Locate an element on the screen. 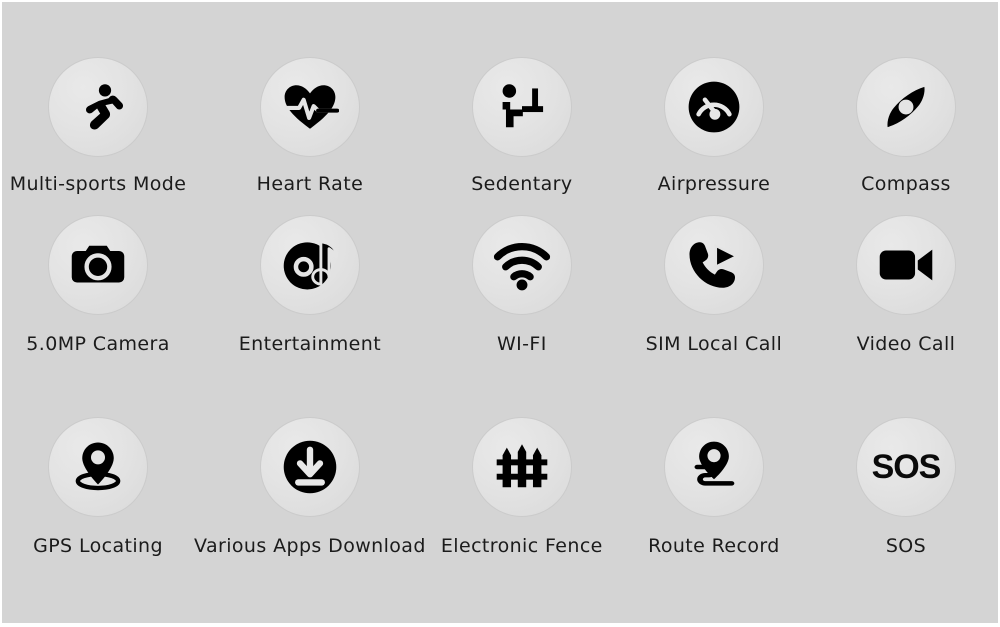  download-circle-icon is located at coordinates (310, 467).